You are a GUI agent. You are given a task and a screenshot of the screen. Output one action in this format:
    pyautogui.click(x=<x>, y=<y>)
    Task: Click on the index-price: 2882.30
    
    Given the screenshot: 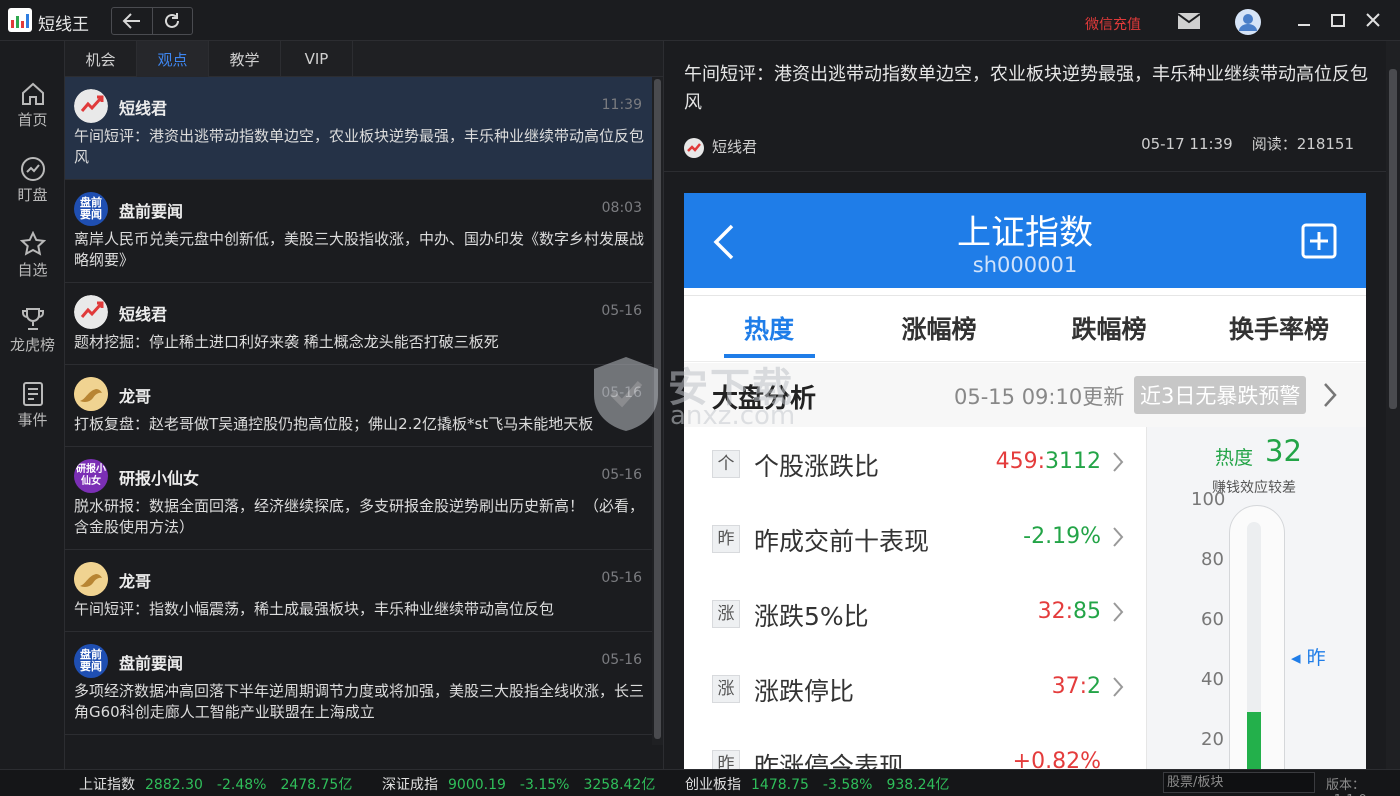 What is the action you would take?
    pyautogui.click(x=174, y=785)
    